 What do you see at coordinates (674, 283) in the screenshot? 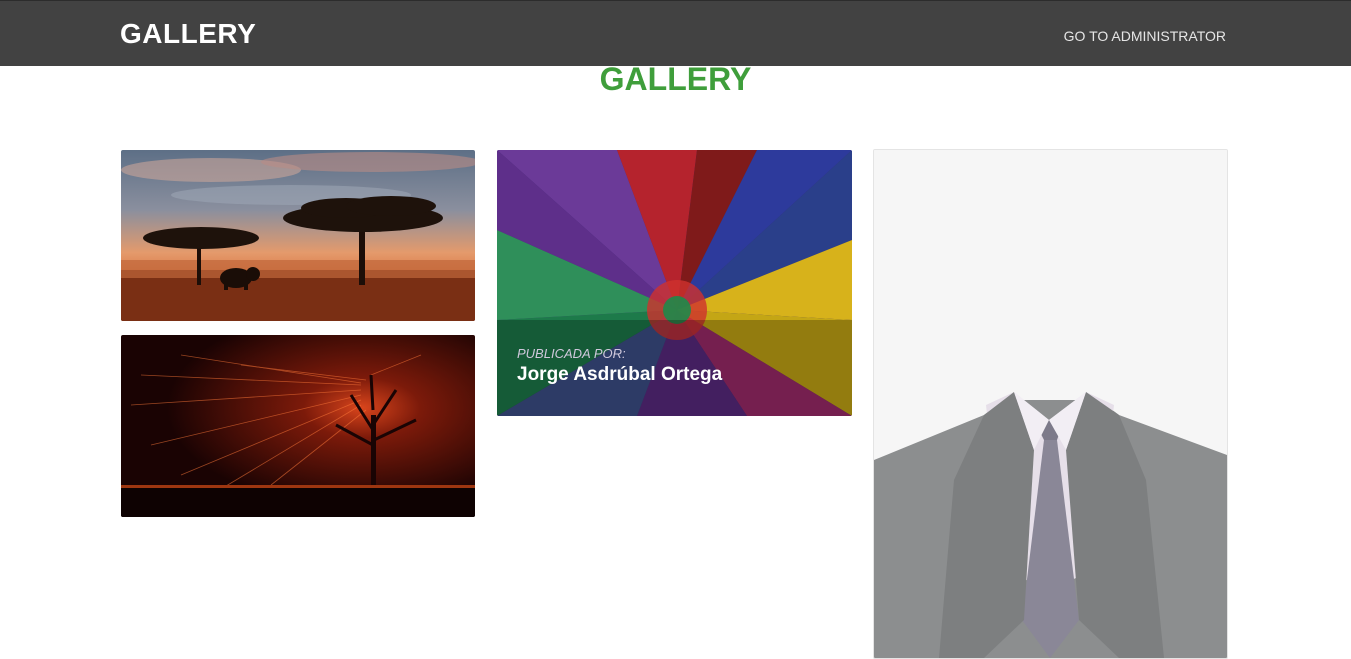
I see `gallery-card-featured: PUBLICADA POR: Jorge Asdrúbal Ortega` at bounding box center [674, 283].